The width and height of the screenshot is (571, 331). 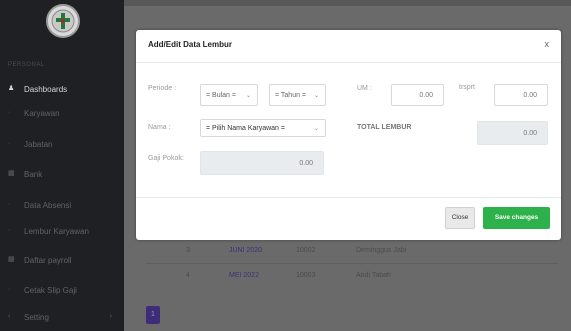 What do you see at coordinates (347, 3) in the screenshot?
I see `top-bar` at bounding box center [347, 3].